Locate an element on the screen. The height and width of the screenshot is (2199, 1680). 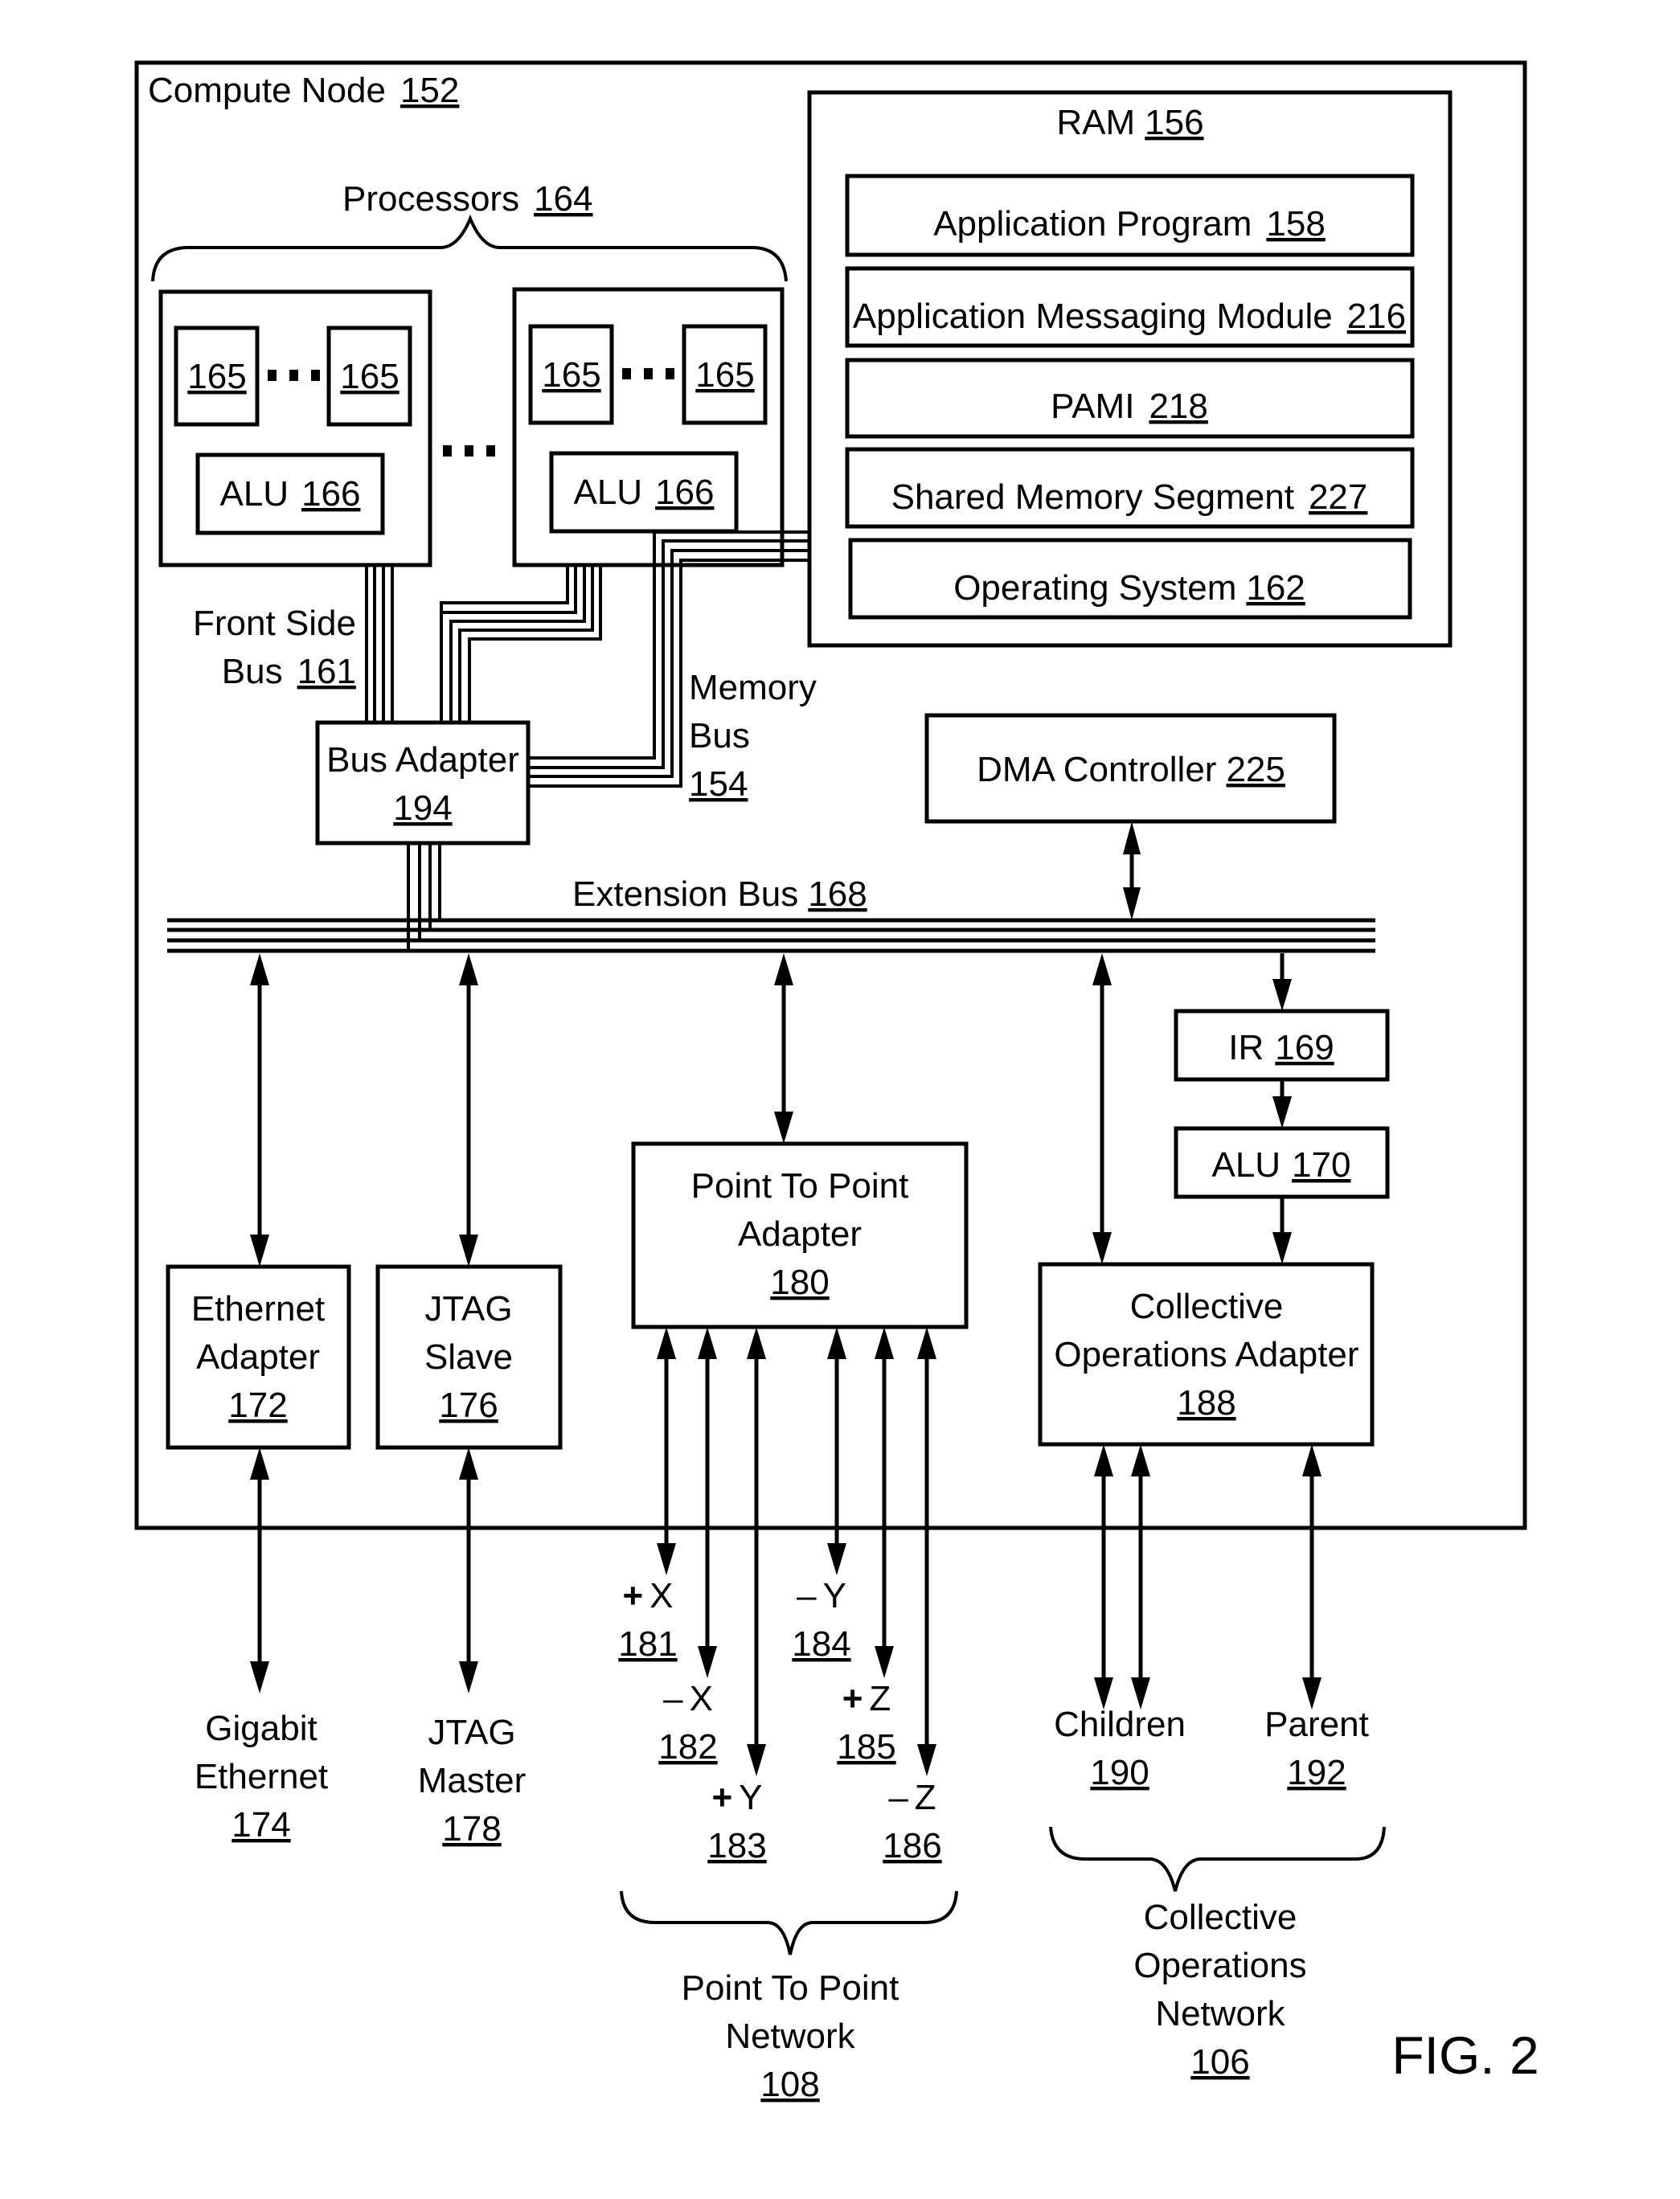
jtag-master-ref: 178 is located at coordinates (471, 1829).